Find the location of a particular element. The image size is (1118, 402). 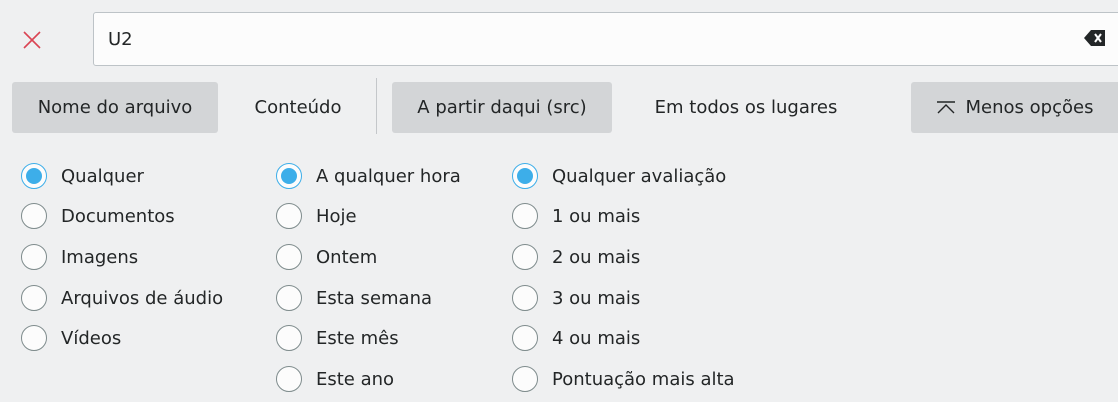

tab-everywhere-label: Em todos os lugares is located at coordinates (746, 107).